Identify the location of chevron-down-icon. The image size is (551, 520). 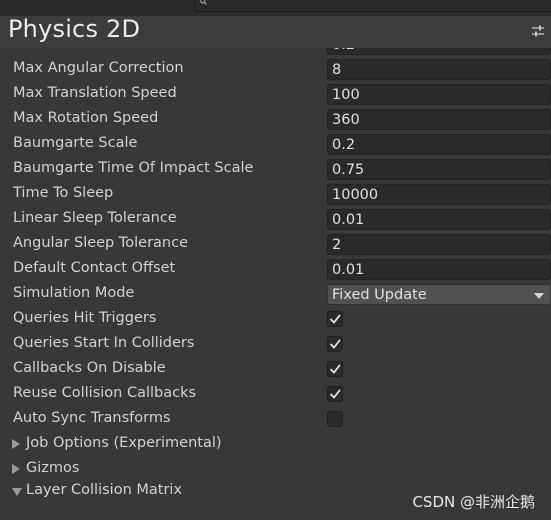
(539, 296).